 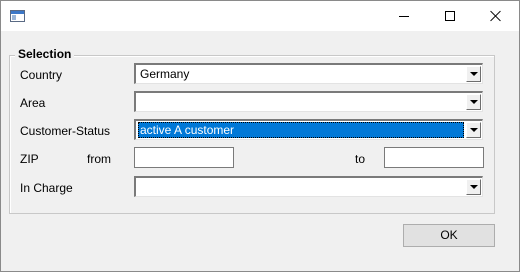 What do you see at coordinates (308, 186) in the screenshot?
I see `in-charge-combo` at bounding box center [308, 186].